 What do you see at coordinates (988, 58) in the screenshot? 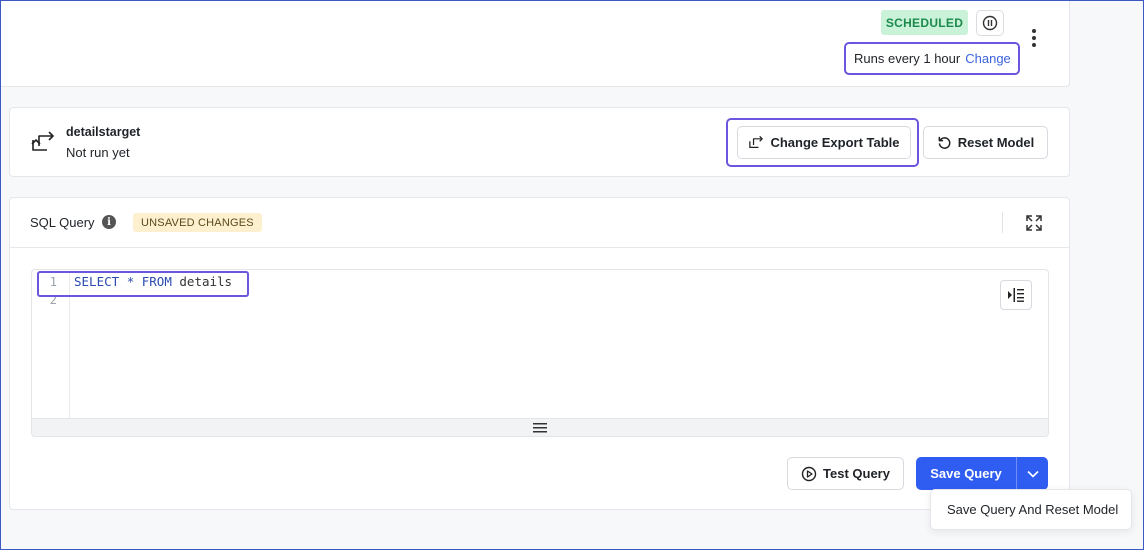
I see `change-schedule-link: Change` at bounding box center [988, 58].